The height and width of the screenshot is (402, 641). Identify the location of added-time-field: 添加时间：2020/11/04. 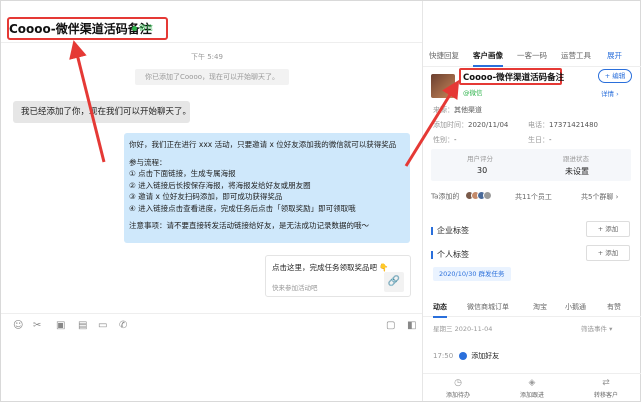
(470, 125).